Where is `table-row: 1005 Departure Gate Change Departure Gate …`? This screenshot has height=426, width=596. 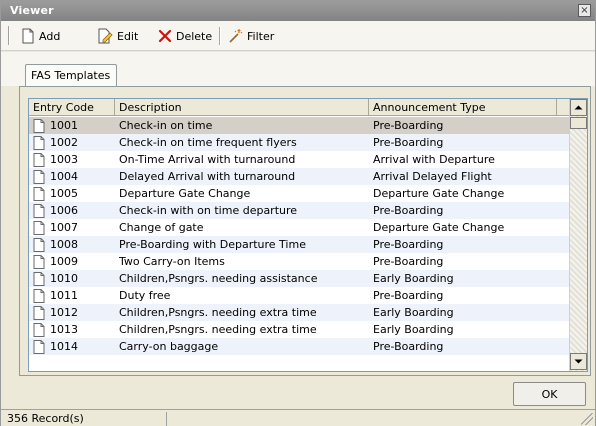 table-row: 1005 Departure Gate Change Departure Gate … is located at coordinates (299, 193).